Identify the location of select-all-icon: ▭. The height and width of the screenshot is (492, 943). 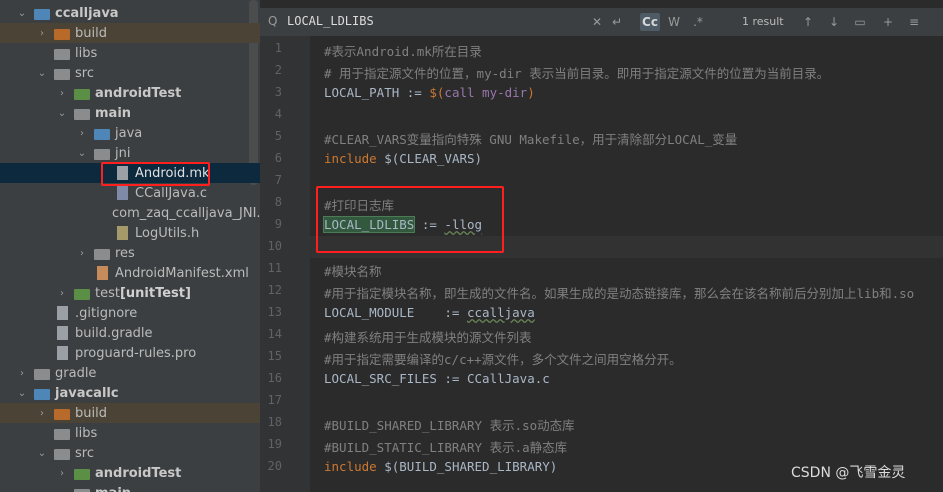
(860, 22).